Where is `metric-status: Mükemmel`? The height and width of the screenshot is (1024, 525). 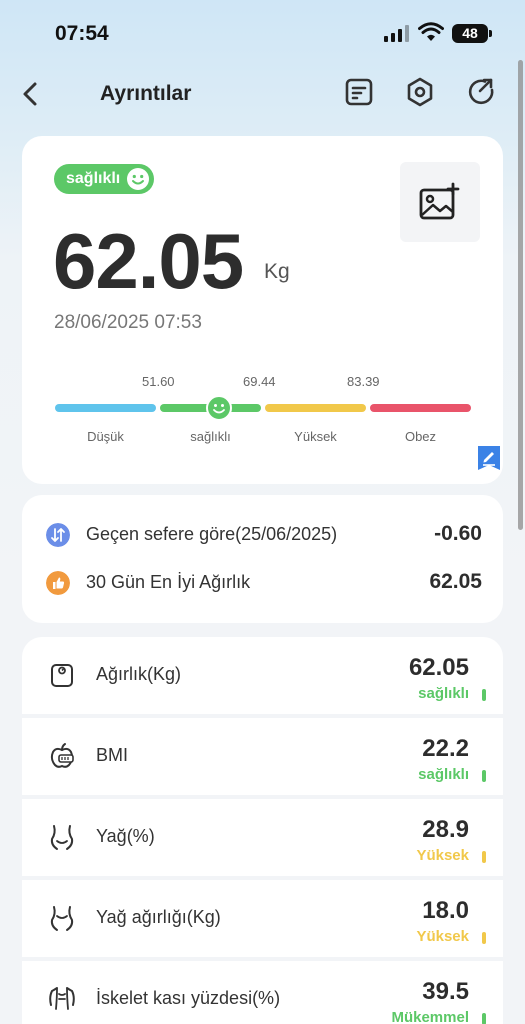 metric-status: Mükemmel is located at coordinates (430, 1016).